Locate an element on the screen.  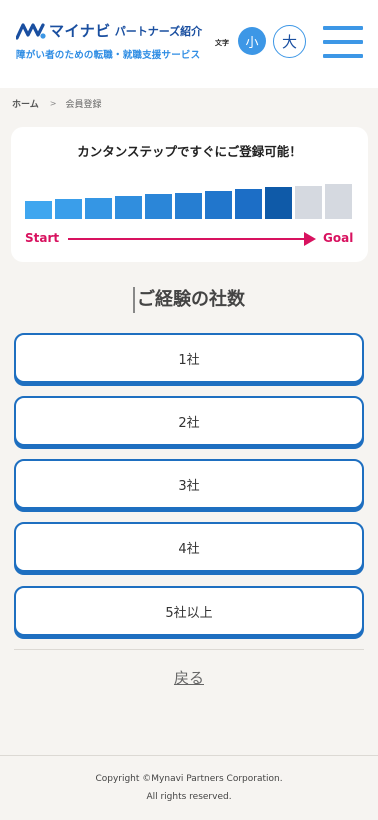
font-size-small-button: 小 is located at coordinates (252, 41).